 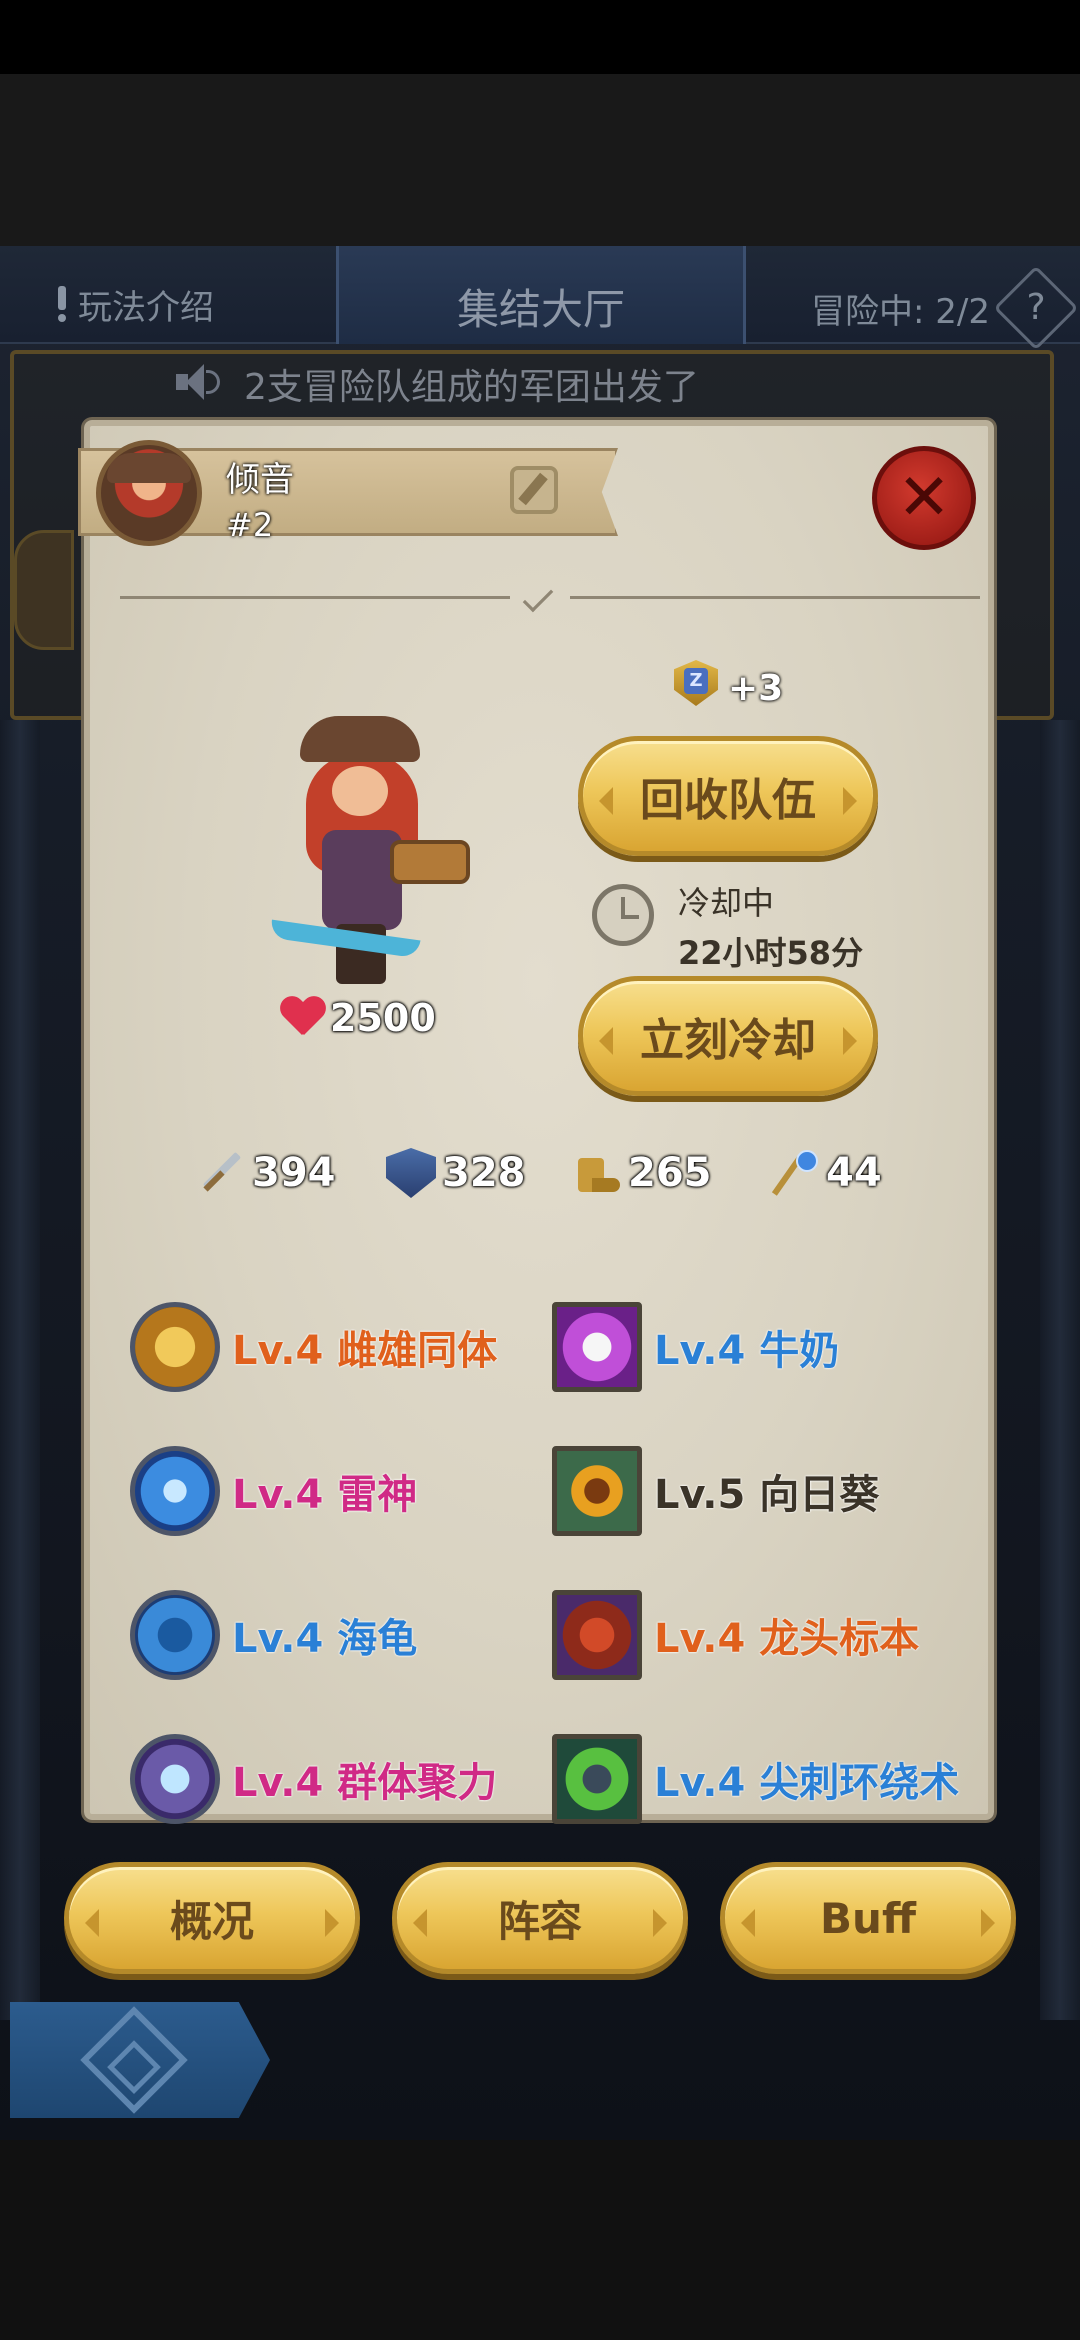 I want to click on close-button: ✕, so click(x=924, y=498).